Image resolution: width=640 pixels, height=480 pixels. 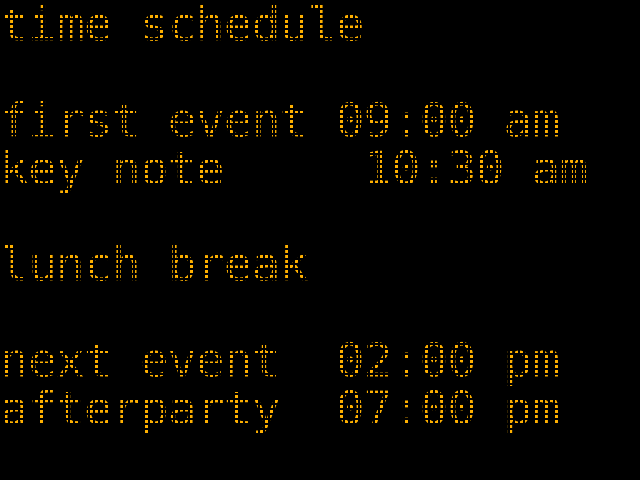 I want to click on schedule-row-first-event: first event 09:00 am, so click(x=280, y=121).